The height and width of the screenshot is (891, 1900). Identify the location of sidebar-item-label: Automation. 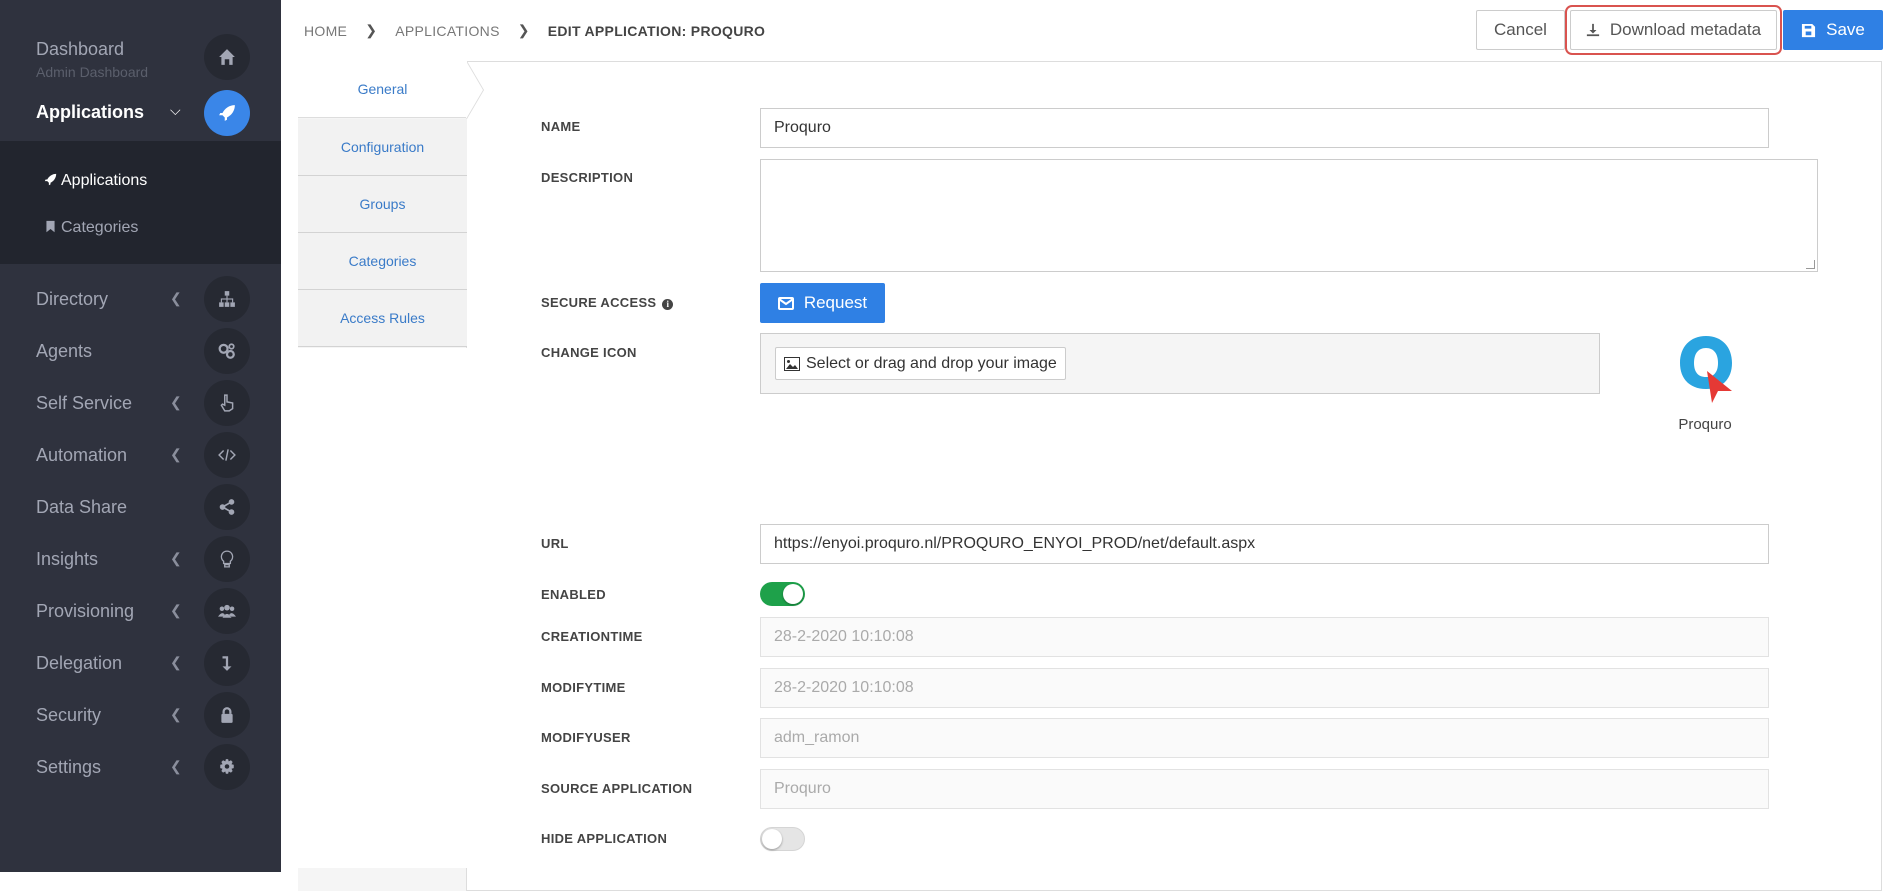
(82, 455).